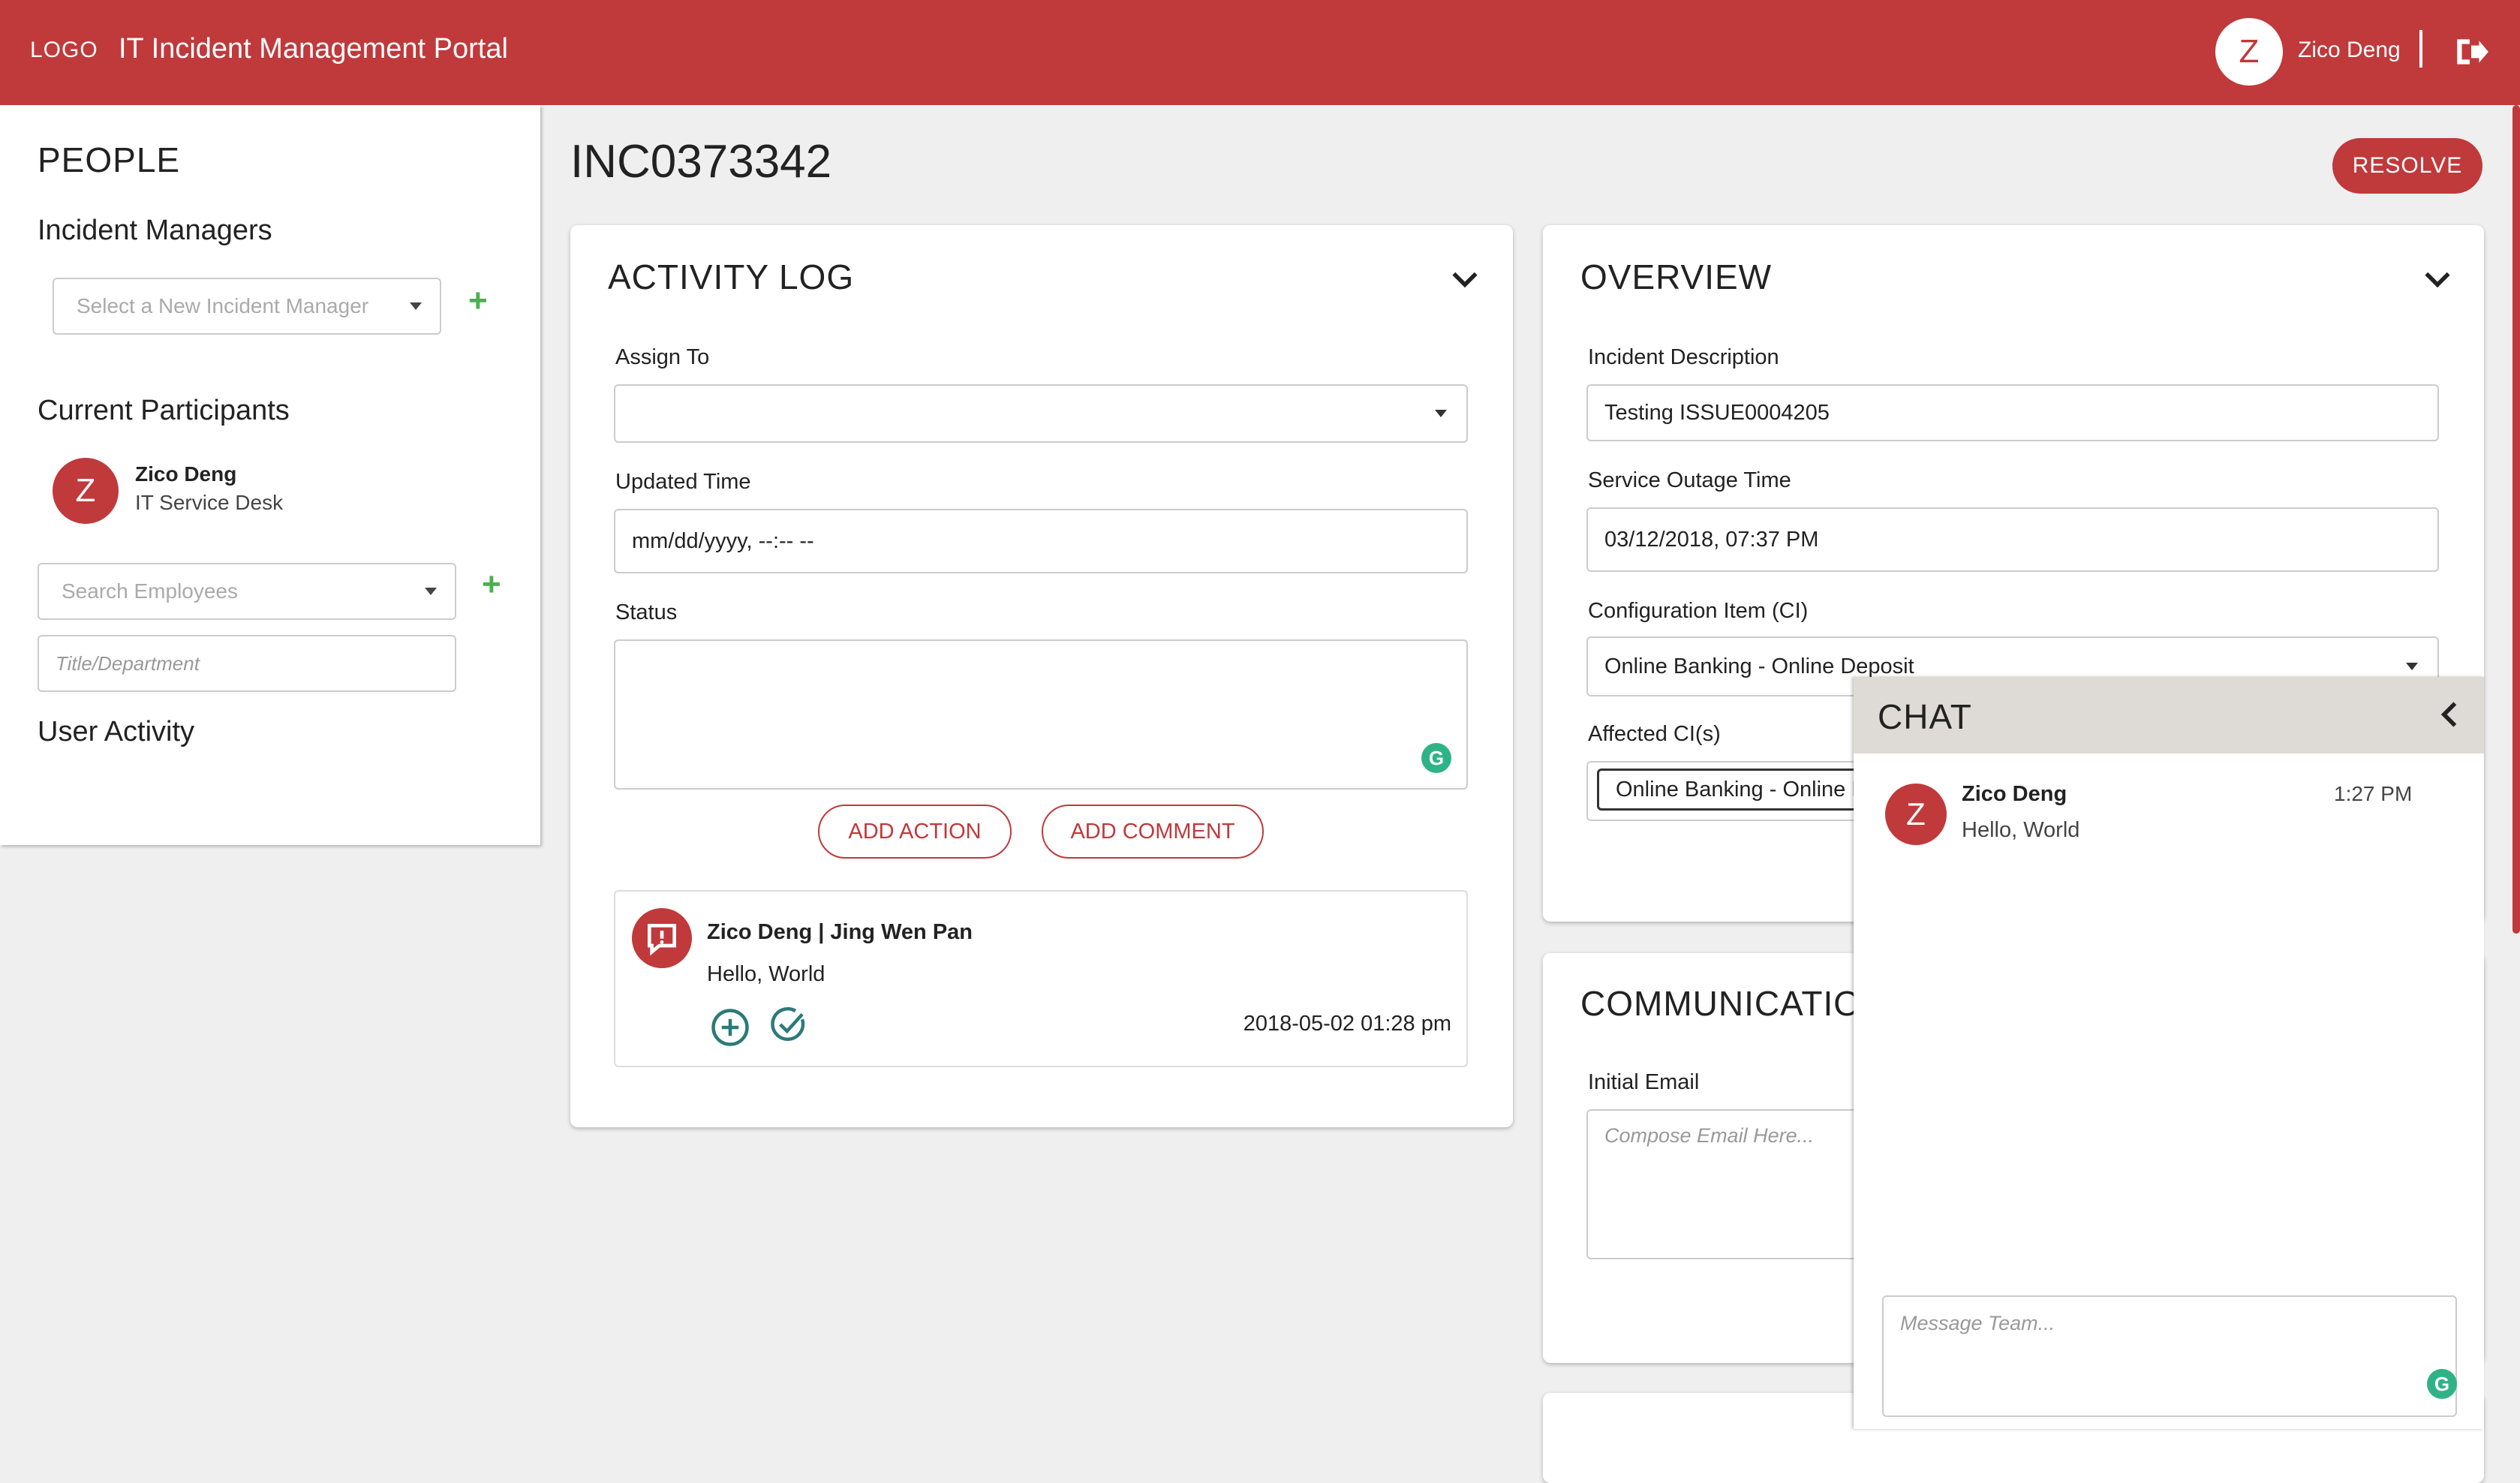  I want to click on service-outage-label: Service Outage Time, so click(1689, 480).